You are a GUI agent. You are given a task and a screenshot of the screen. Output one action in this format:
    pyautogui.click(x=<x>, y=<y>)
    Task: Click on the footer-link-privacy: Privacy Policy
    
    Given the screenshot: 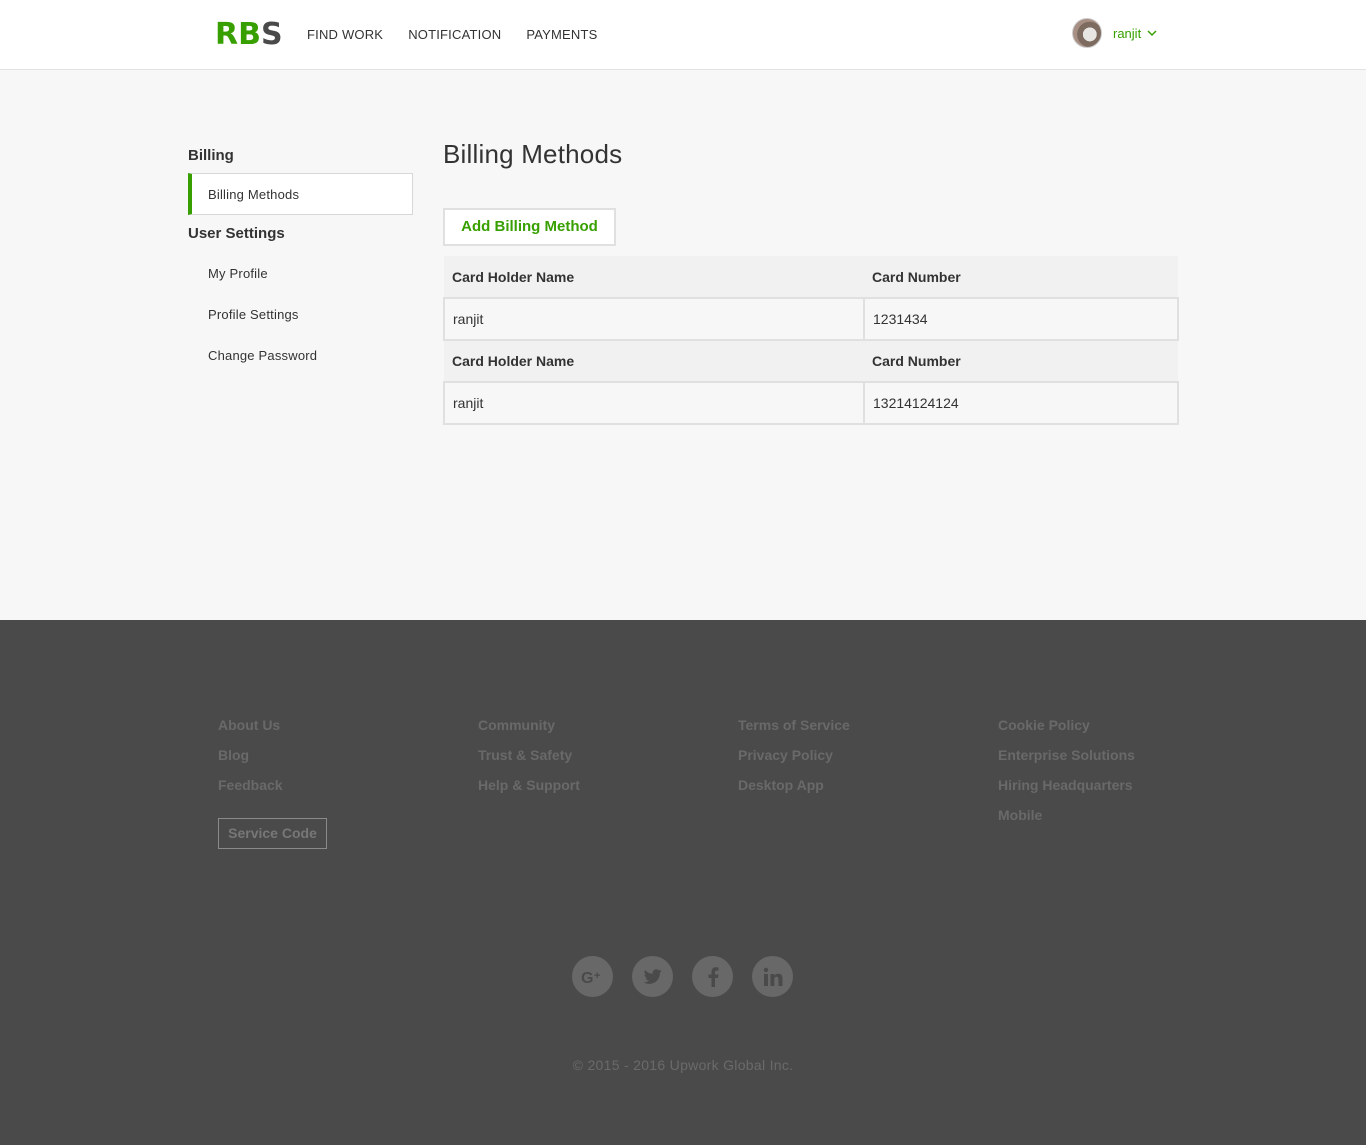 What is the action you would take?
    pyautogui.click(x=794, y=761)
    